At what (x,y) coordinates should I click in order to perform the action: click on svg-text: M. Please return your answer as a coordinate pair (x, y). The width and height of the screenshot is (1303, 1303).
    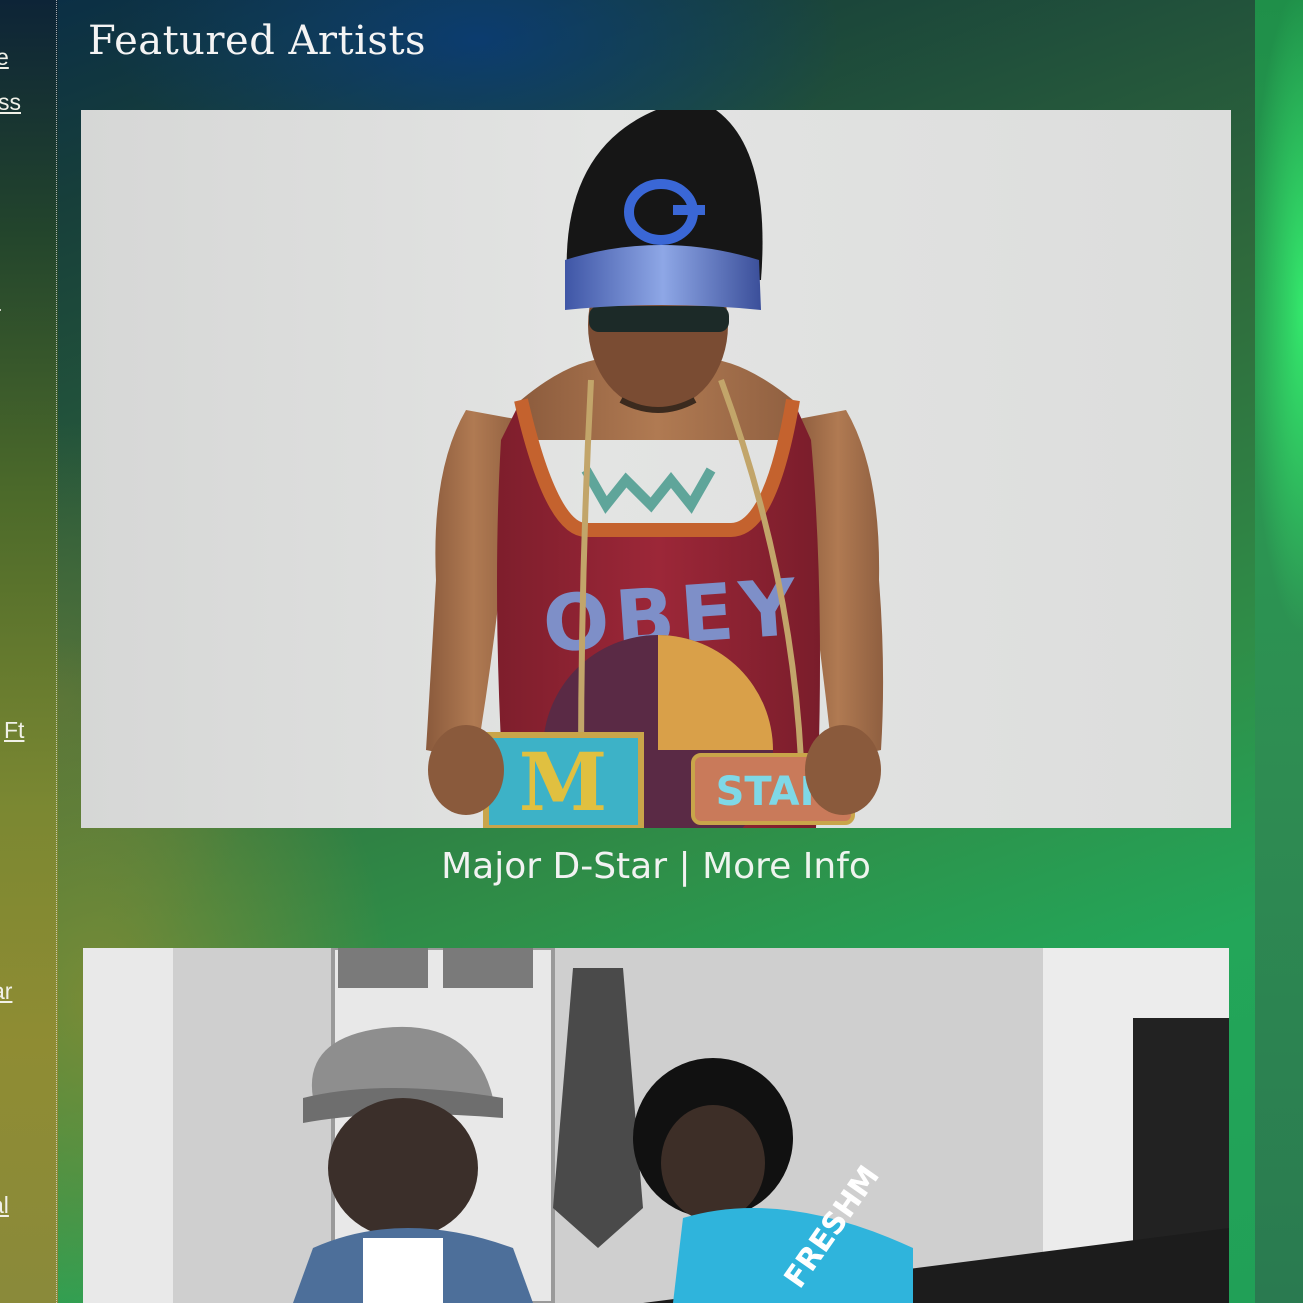
    Looking at the image, I should click on (563, 781).